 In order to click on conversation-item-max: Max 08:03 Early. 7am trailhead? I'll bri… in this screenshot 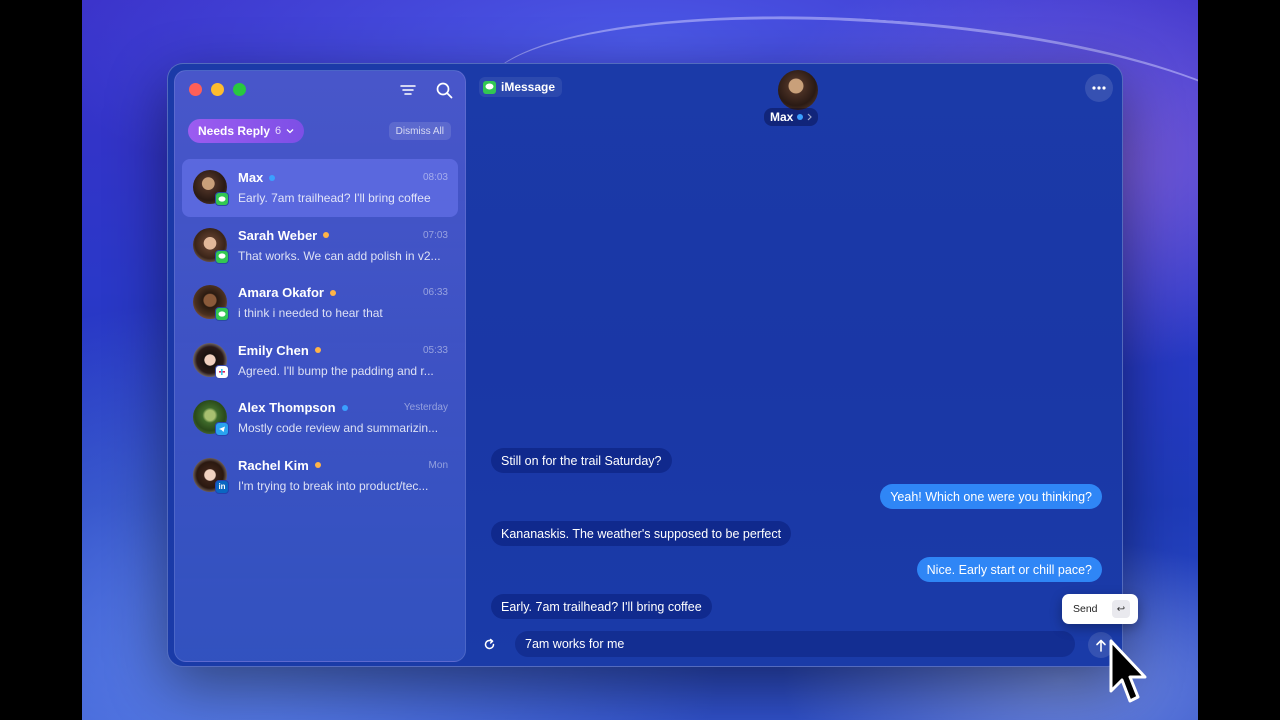, I will do `click(320, 188)`.